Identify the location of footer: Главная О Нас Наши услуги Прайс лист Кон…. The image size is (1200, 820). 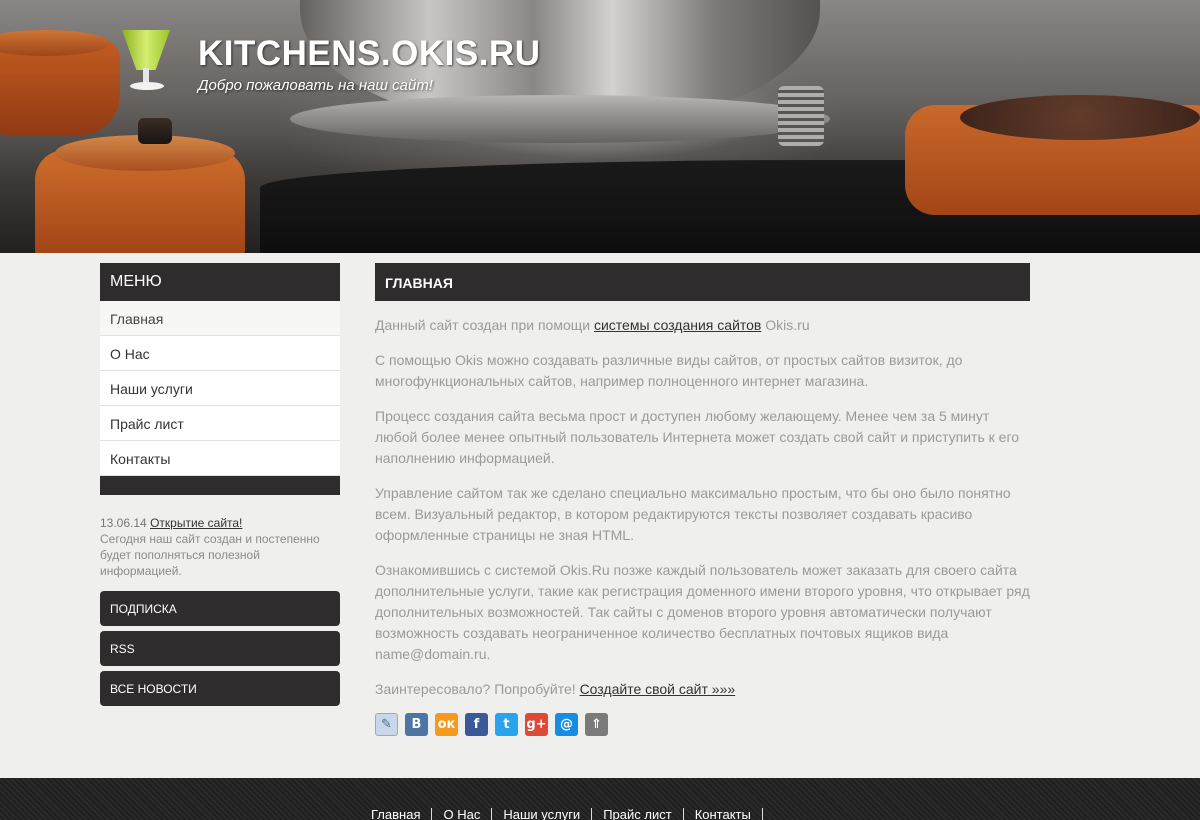
(600, 799).